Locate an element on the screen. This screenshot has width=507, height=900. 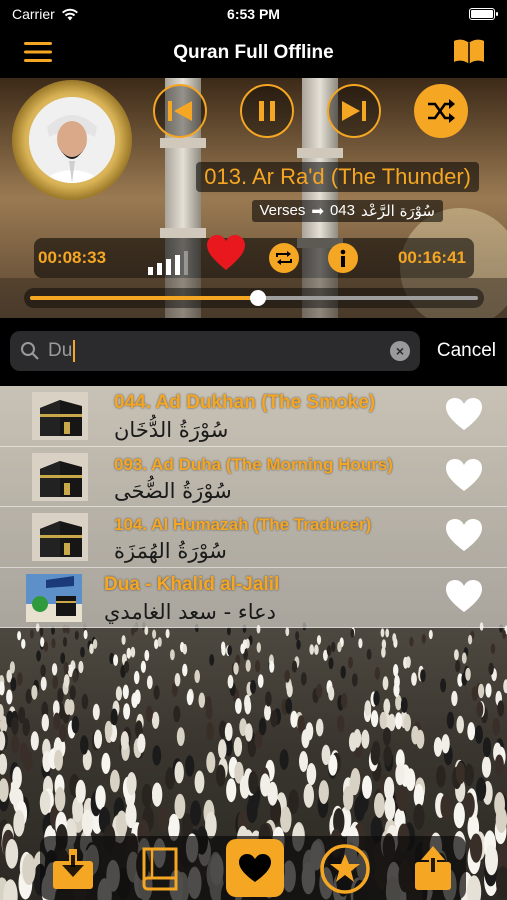
wifi-icon is located at coordinates (69, 14).